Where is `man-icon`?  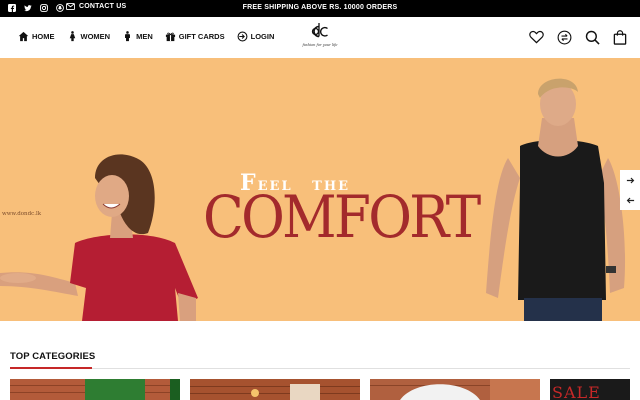 man-icon is located at coordinates (128, 36).